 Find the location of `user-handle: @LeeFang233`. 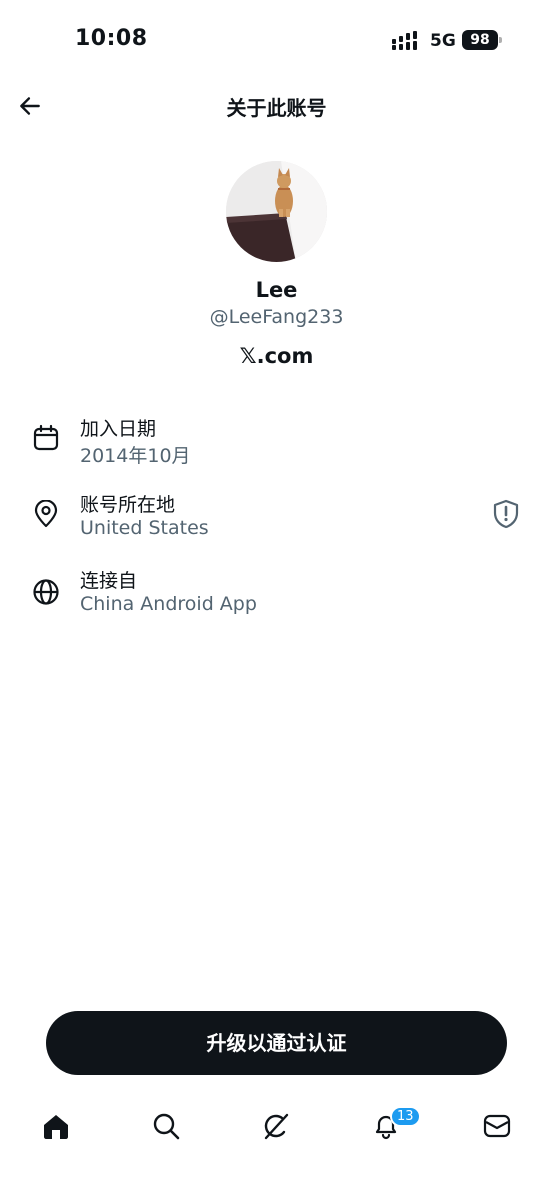

user-handle: @LeeFang233 is located at coordinates (276, 317).